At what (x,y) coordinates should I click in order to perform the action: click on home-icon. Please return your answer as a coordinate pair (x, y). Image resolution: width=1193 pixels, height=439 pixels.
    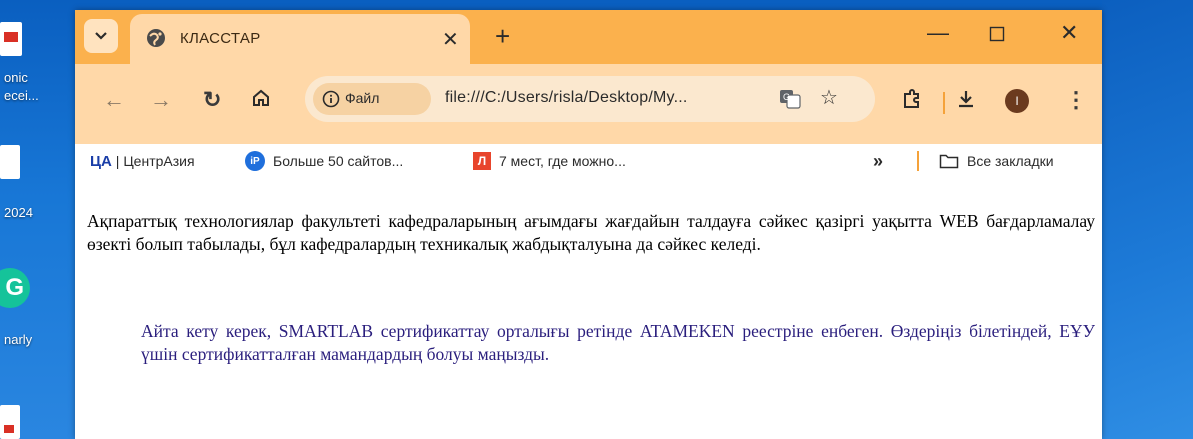
    Looking at the image, I should click on (261, 97).